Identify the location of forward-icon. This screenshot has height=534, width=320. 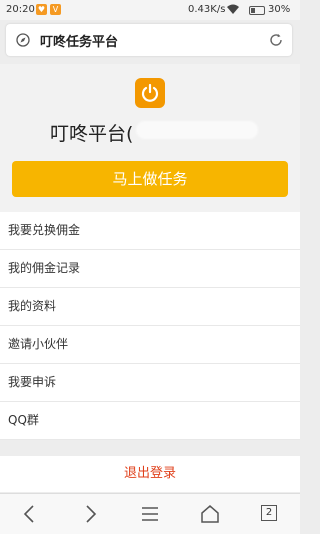
(90, 514).